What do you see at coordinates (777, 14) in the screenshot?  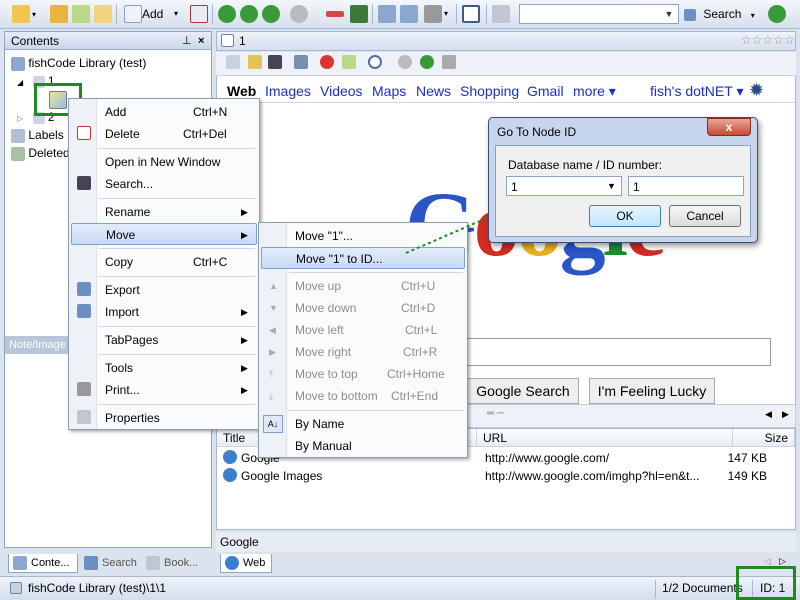 I see `sync-icon` at bounding box center [777, 14].